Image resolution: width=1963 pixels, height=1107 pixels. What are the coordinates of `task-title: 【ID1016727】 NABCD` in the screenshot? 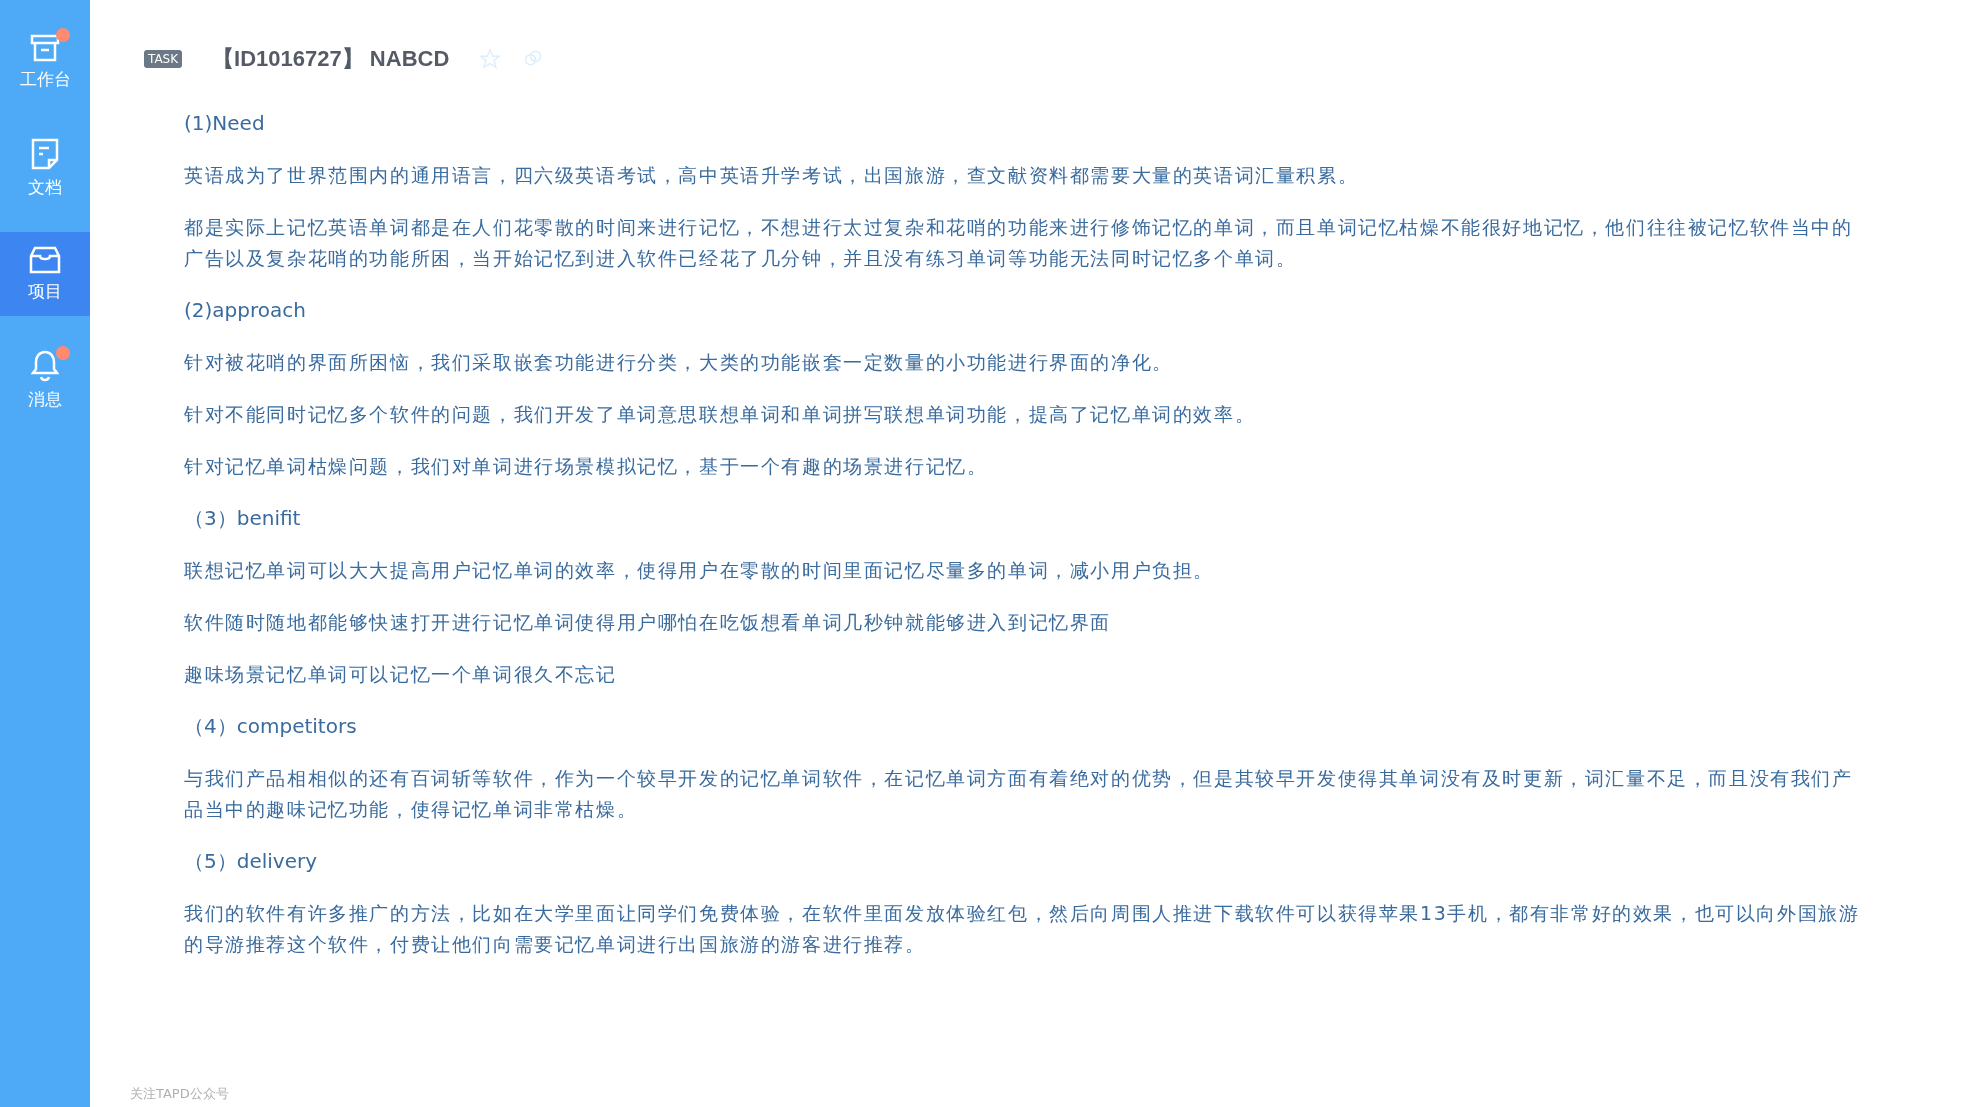 It's located at (331, 59).